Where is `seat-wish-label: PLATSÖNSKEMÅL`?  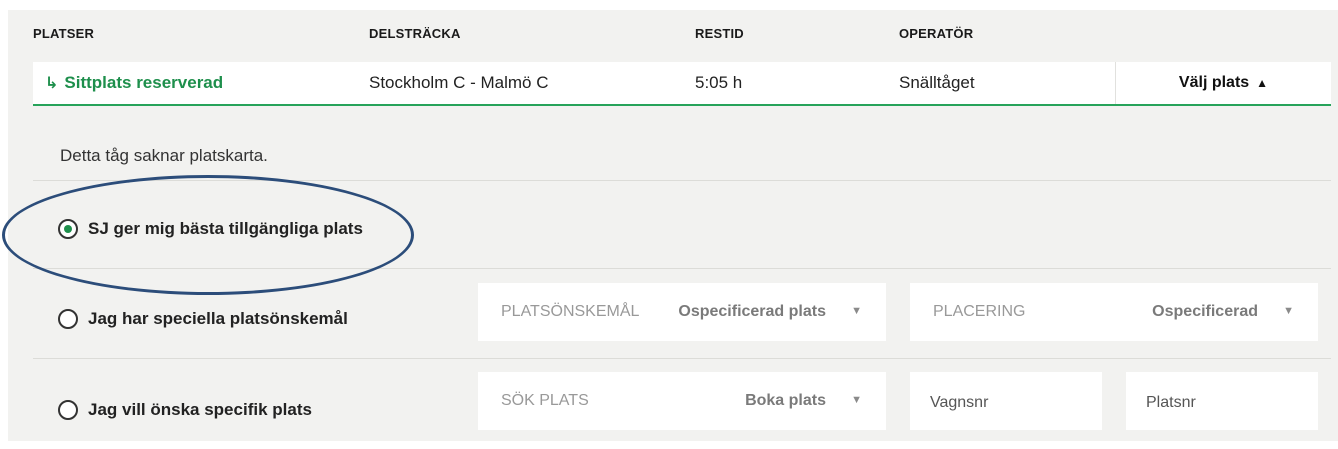
seat-wish-label: PLATSÖNSKEMÅL is located at coordinates (570, 311).